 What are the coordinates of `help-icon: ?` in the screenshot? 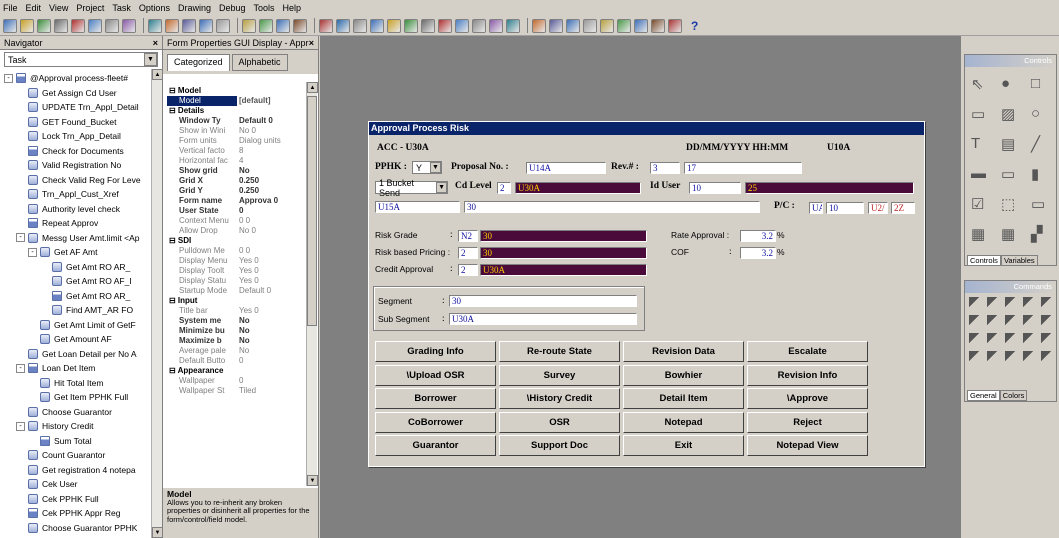 It's located at (694, 26).